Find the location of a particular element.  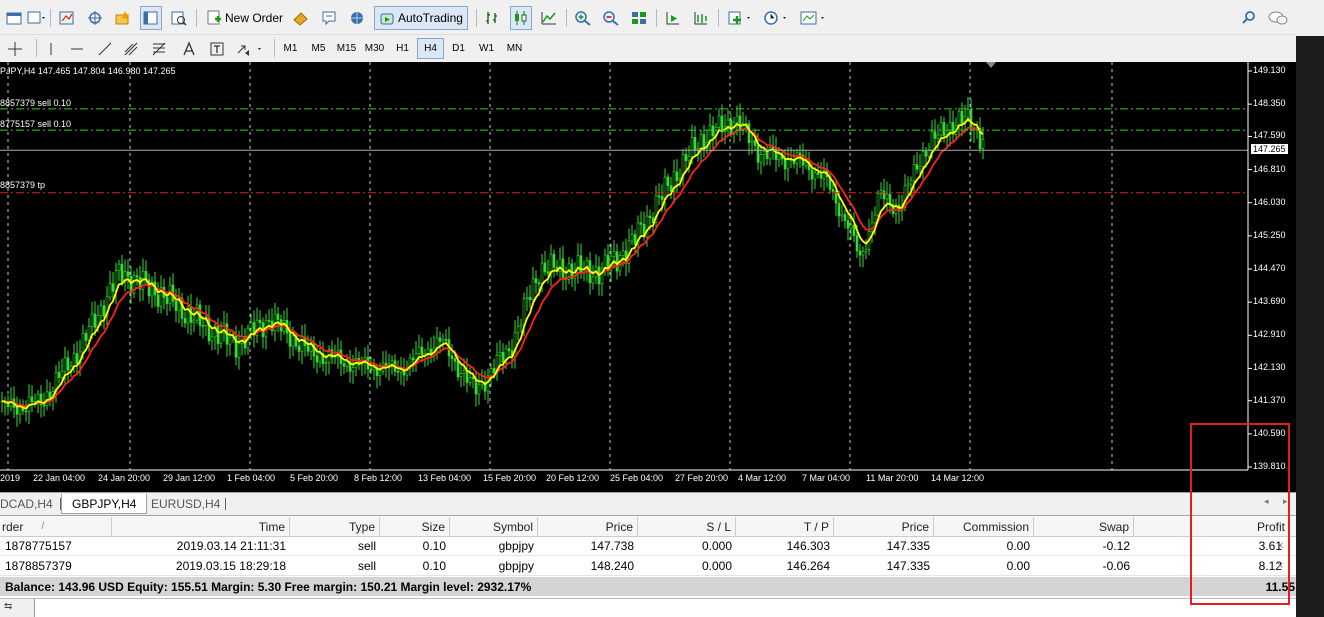

periods-clock-icon is located at coordinates (777, 18).